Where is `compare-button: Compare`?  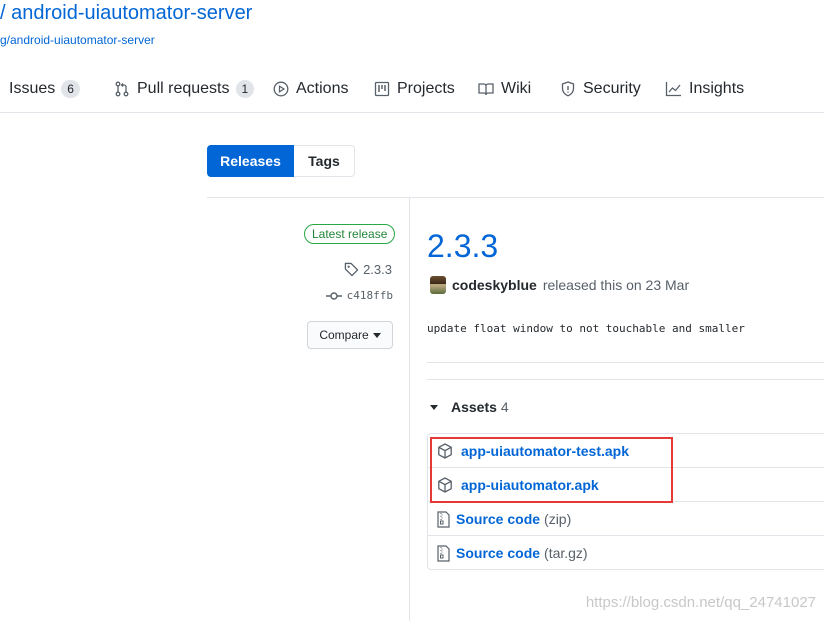 compare-button: Compare is located at coordinates (350, 335).